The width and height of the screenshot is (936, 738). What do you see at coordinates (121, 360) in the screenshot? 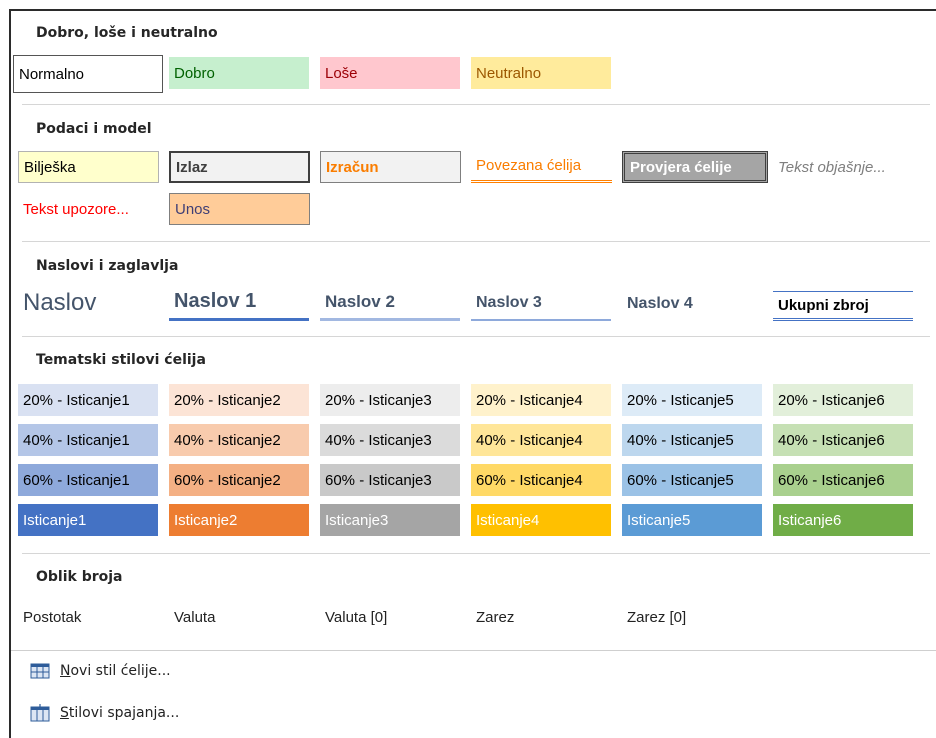
I see `section-title-themed: Tematski stilovi ćelija` at bounding box center [121, 360].